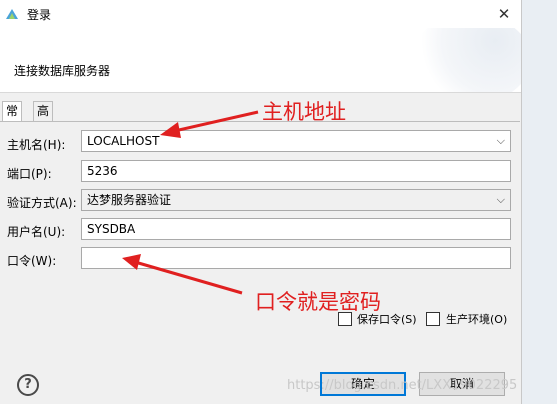 The height and width of the screenshot is (404, 557). Describe the element at coordinates (182, 274) in the screenshot. I see `password-arrow` at that location.